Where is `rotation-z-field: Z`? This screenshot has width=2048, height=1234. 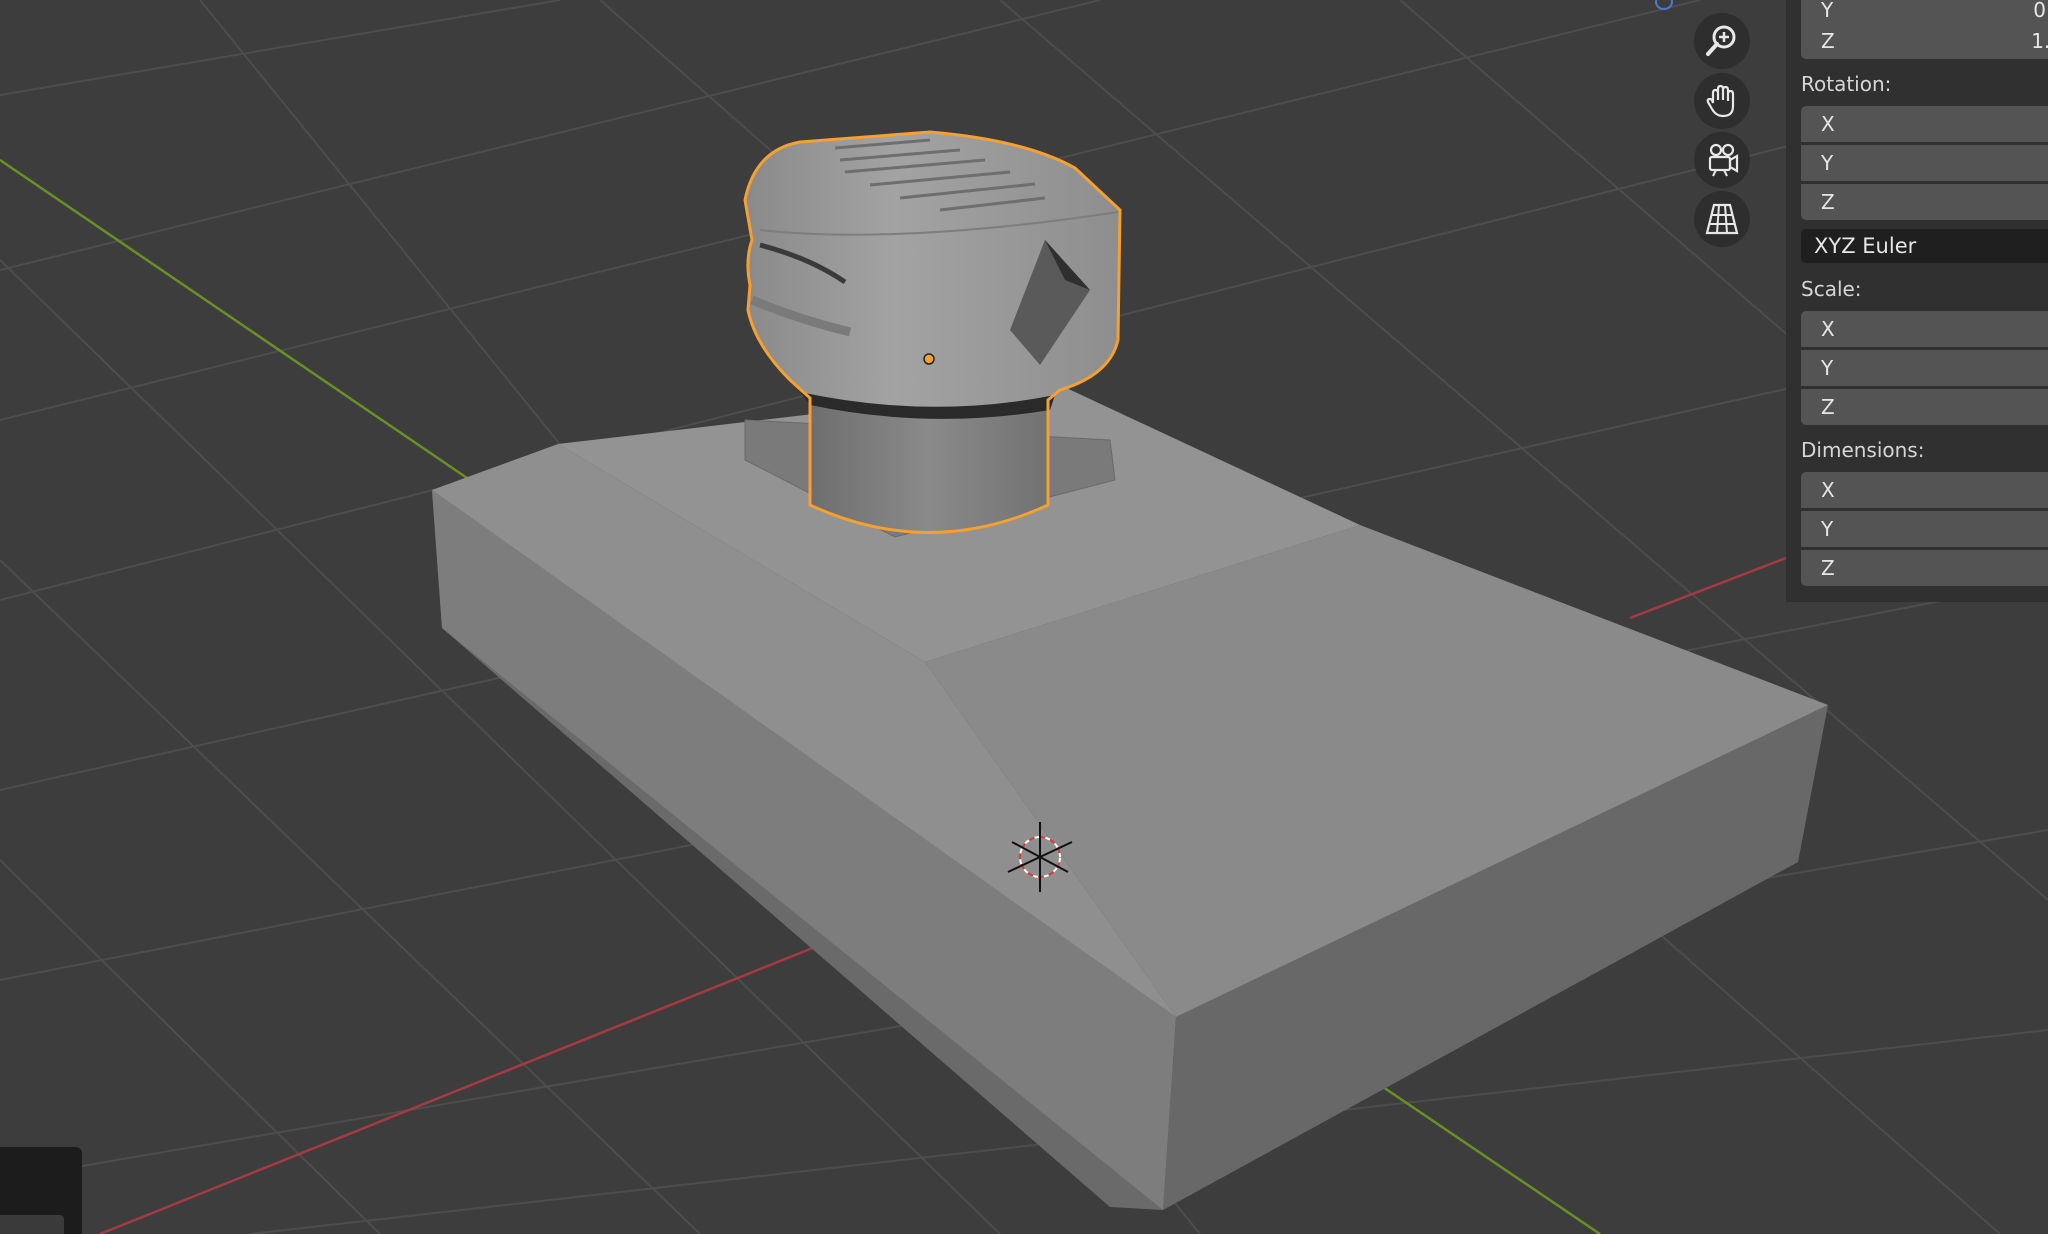 rotation-z-field: Z is located at coordinates (1924, 202).